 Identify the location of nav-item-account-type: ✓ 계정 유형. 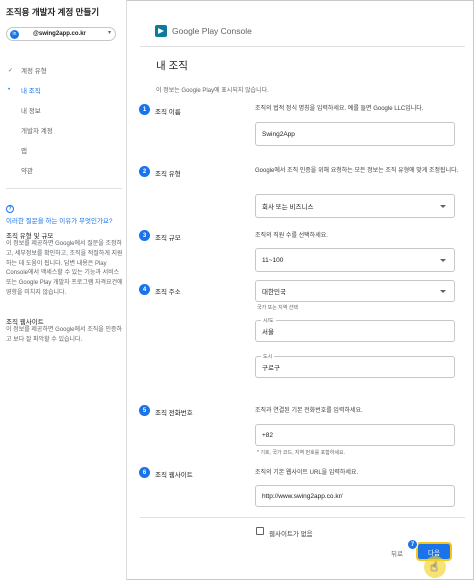
(63, 70).